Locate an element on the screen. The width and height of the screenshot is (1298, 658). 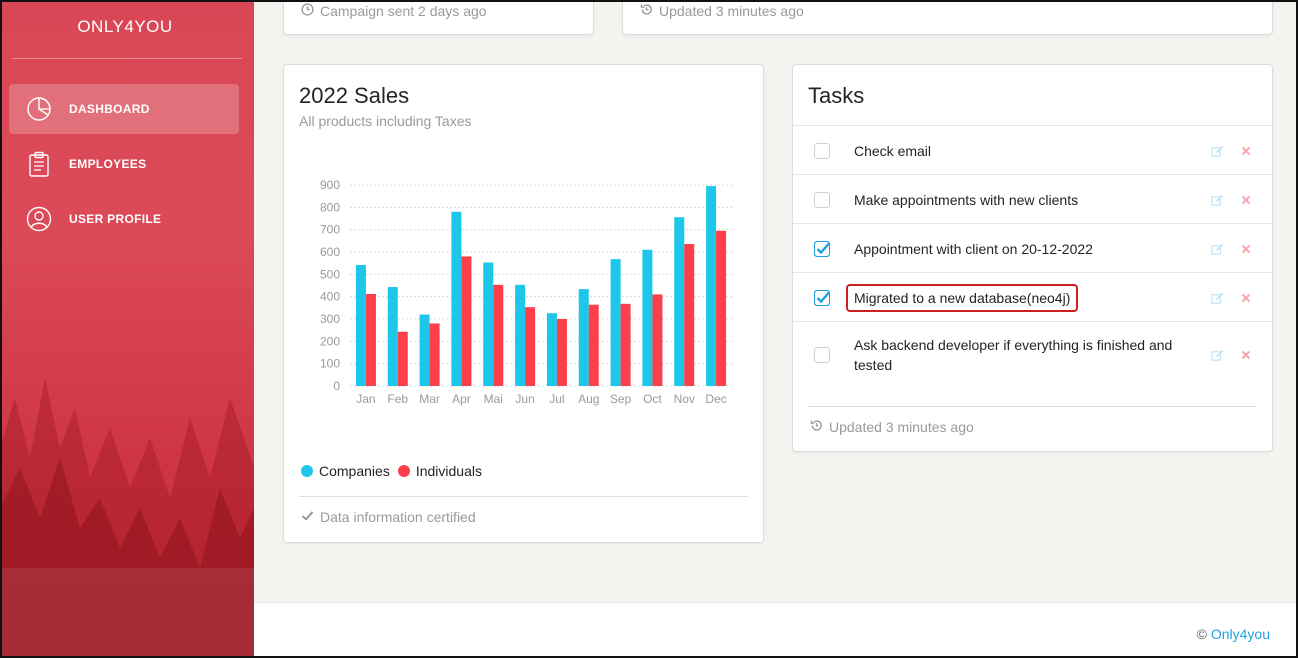
task-text-highlighted: Migrated to a new database(neo4j) is located at coordinates (962, 298).